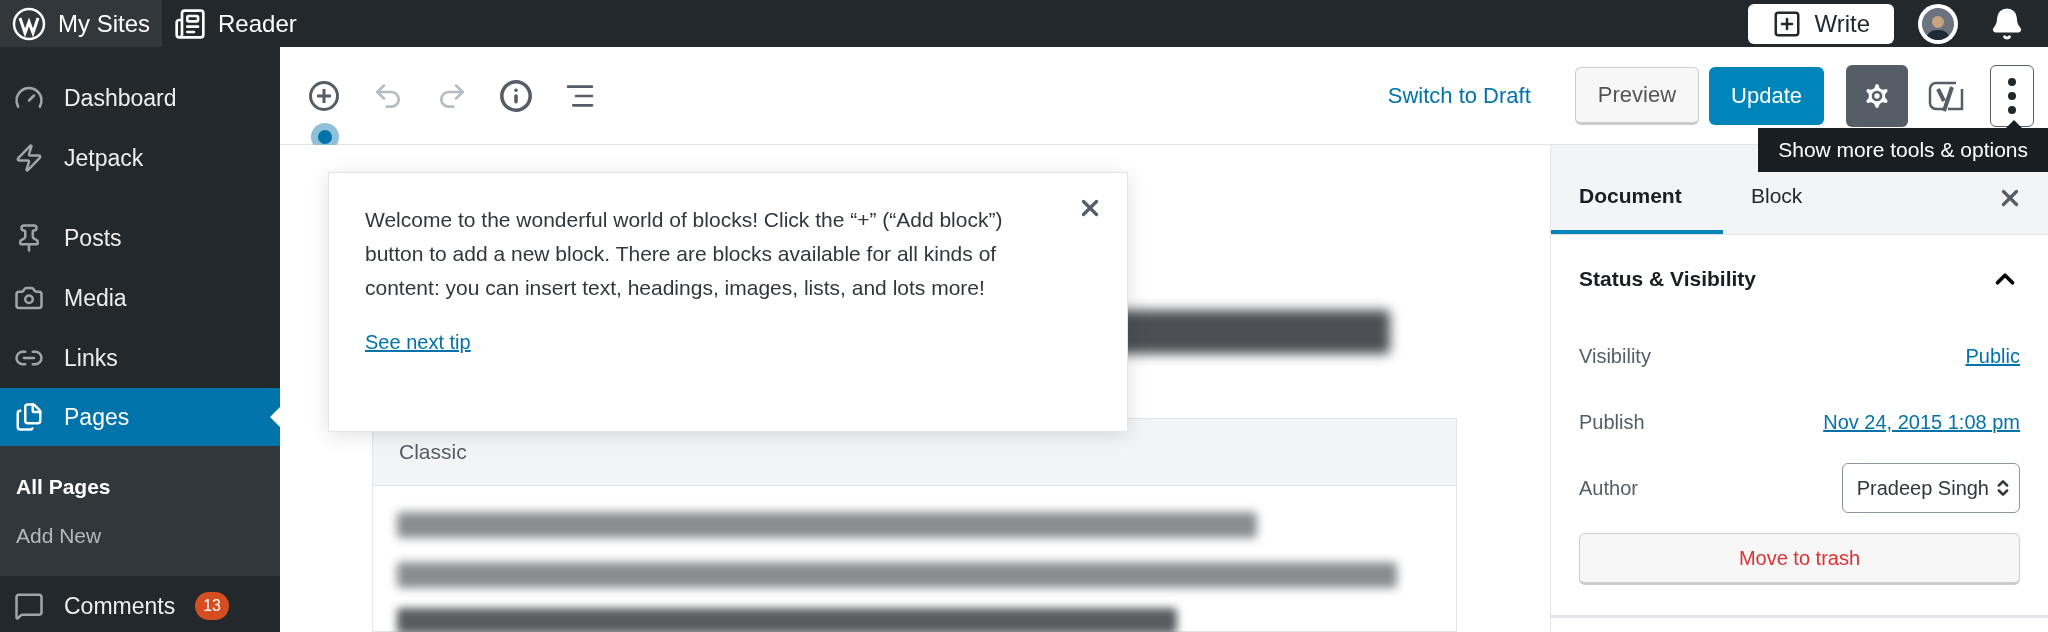 This screenshot has height=632, width=2048. I want to click on preview-button: Preview, so click(1637, 95).